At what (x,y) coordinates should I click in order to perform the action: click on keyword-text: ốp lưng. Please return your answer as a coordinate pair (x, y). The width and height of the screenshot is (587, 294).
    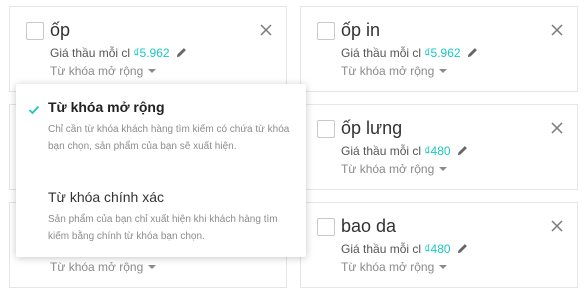
    Looking at the image, I should click on (372, 128).